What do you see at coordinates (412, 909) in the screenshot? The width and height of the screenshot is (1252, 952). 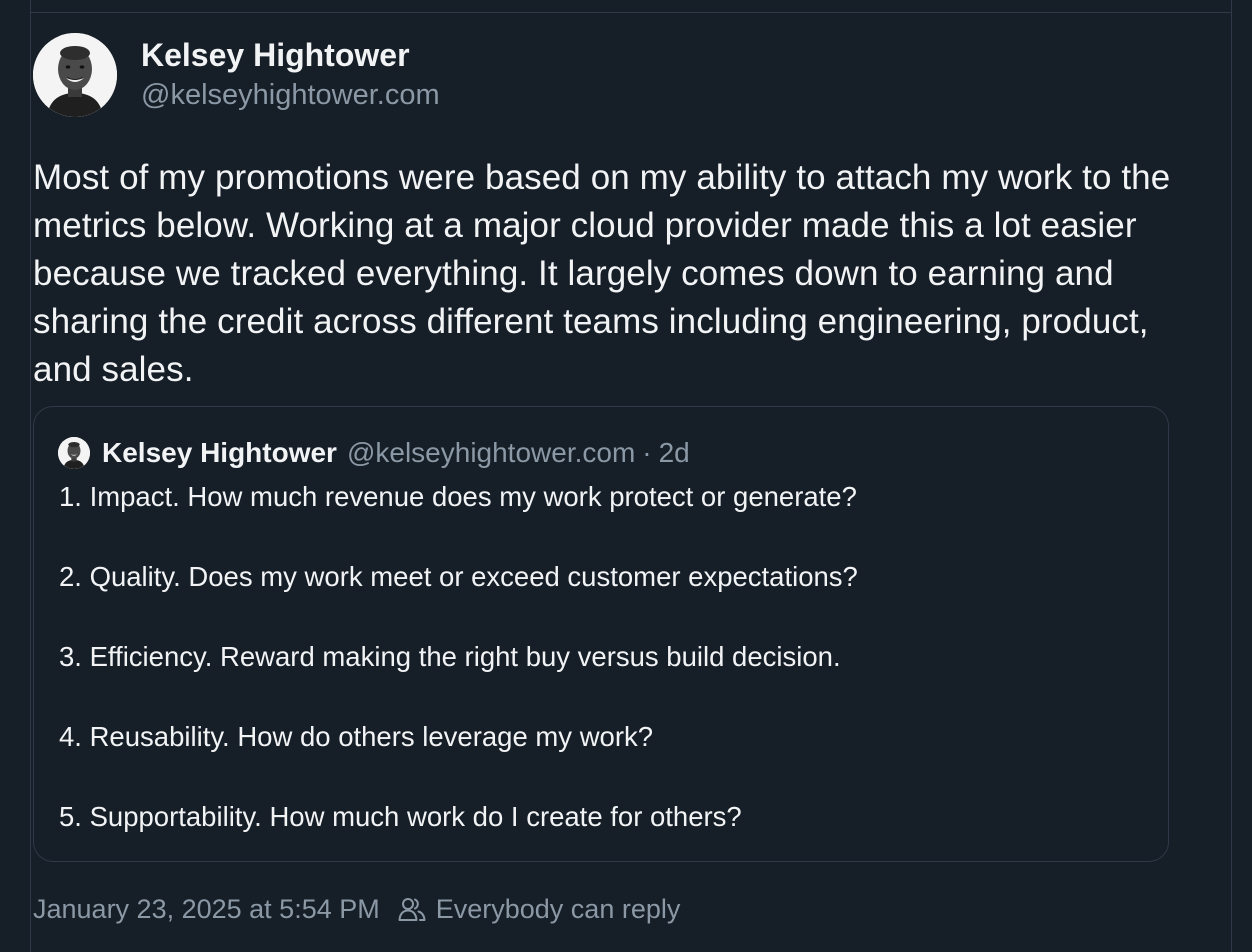 I see `people-icon` at bounding box center [412, 909].